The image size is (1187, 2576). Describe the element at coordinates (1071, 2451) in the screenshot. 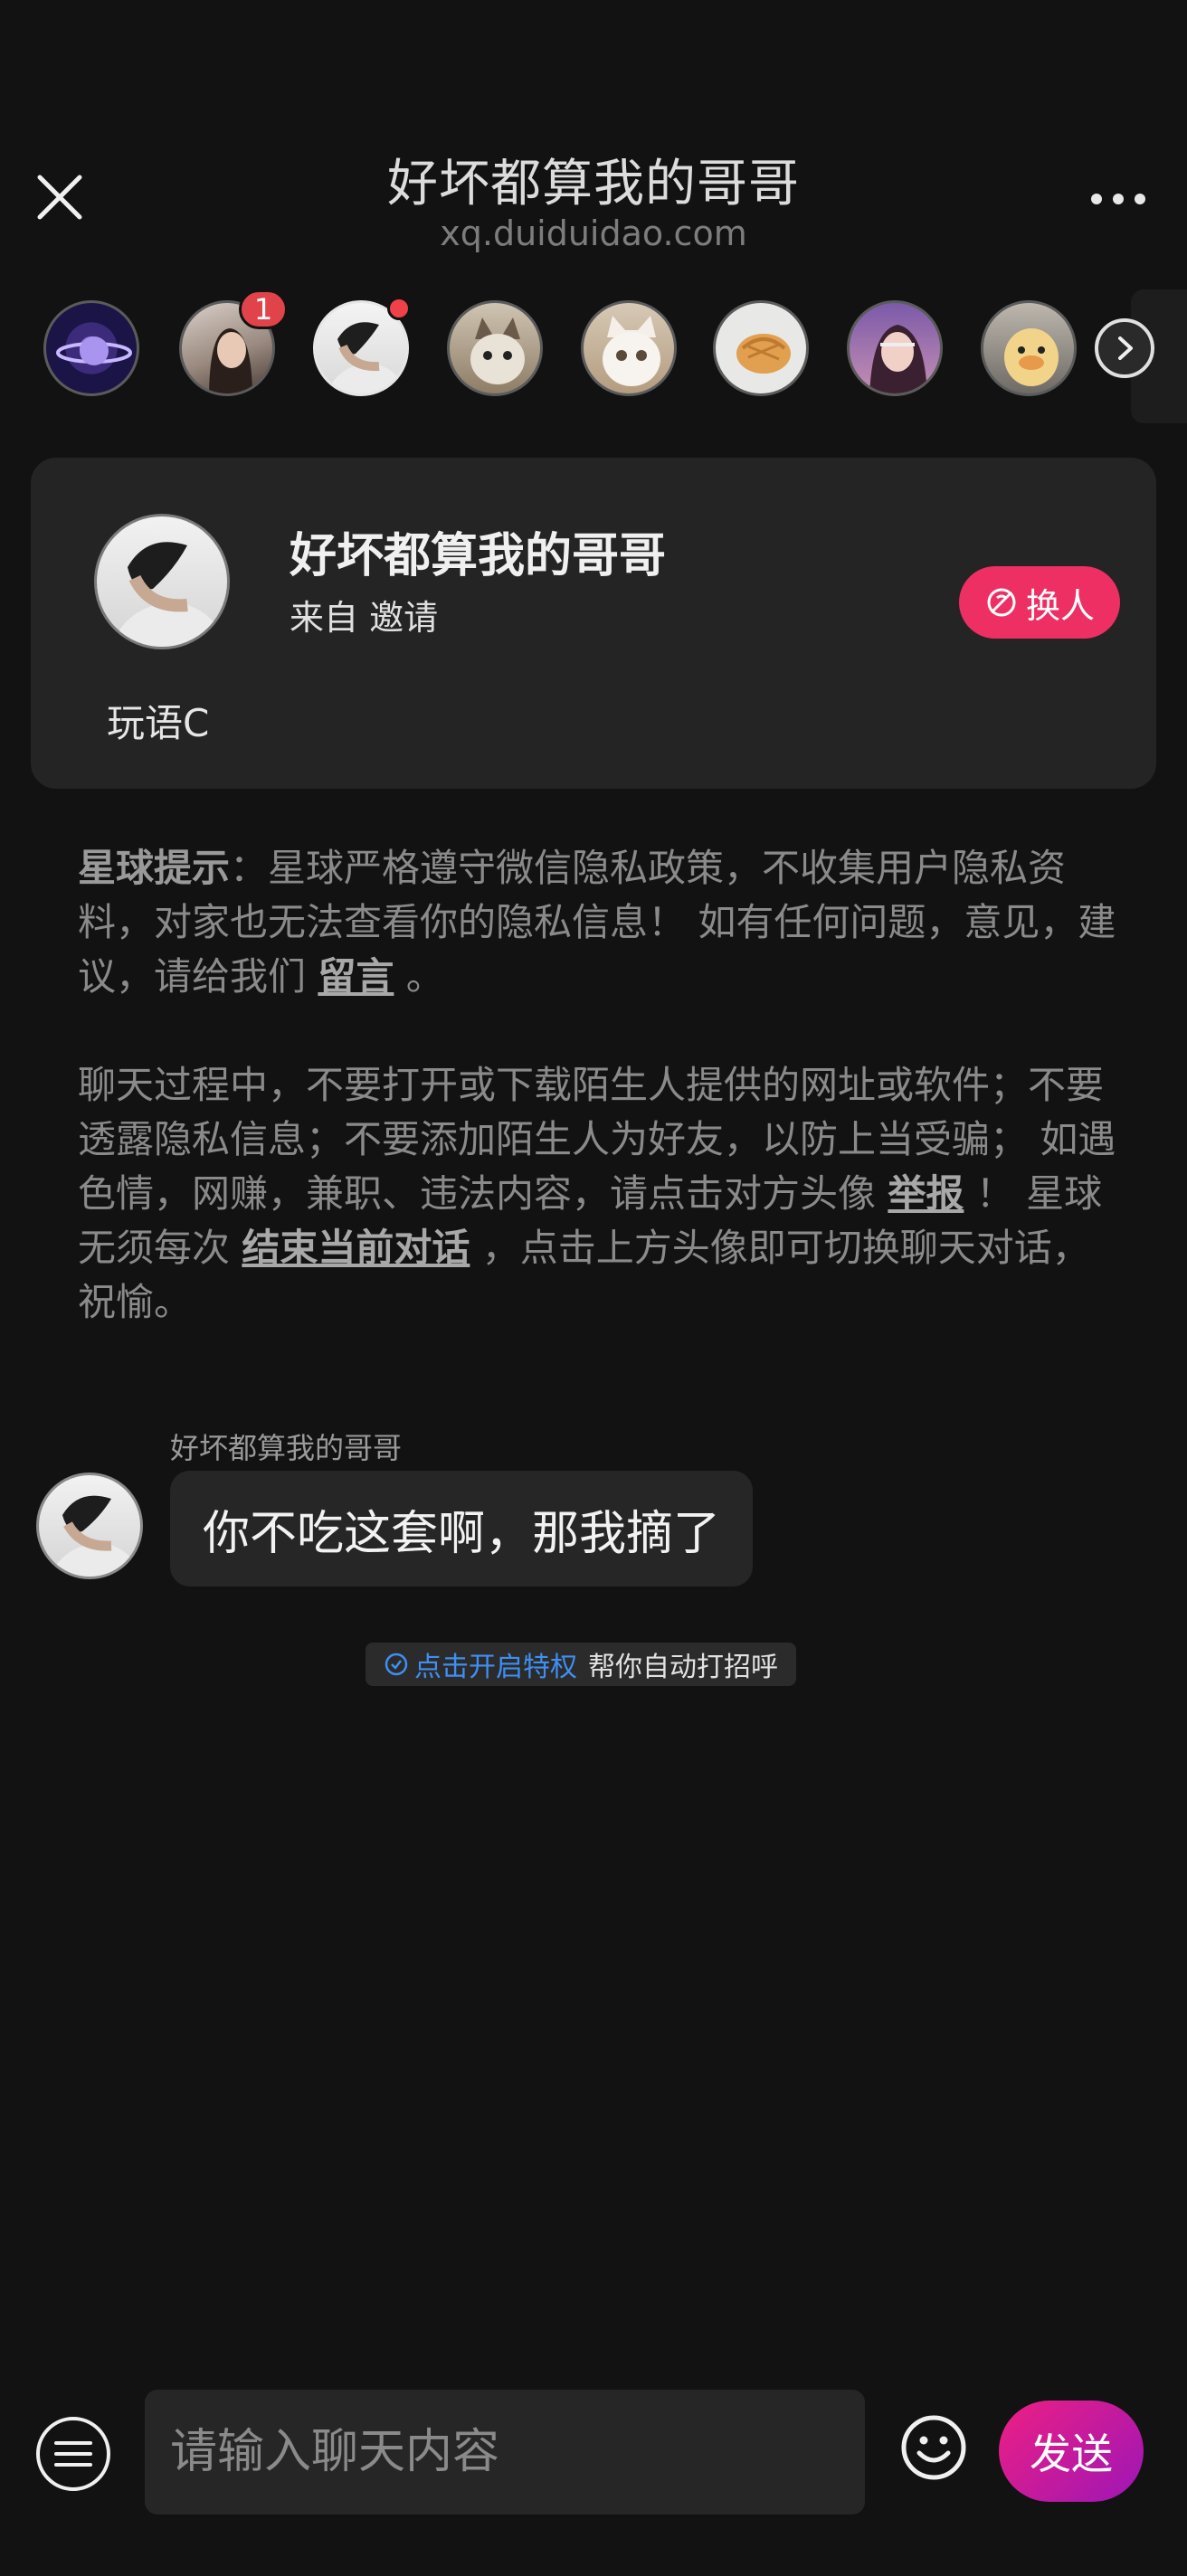

I see `send-button: 发送` at that location.